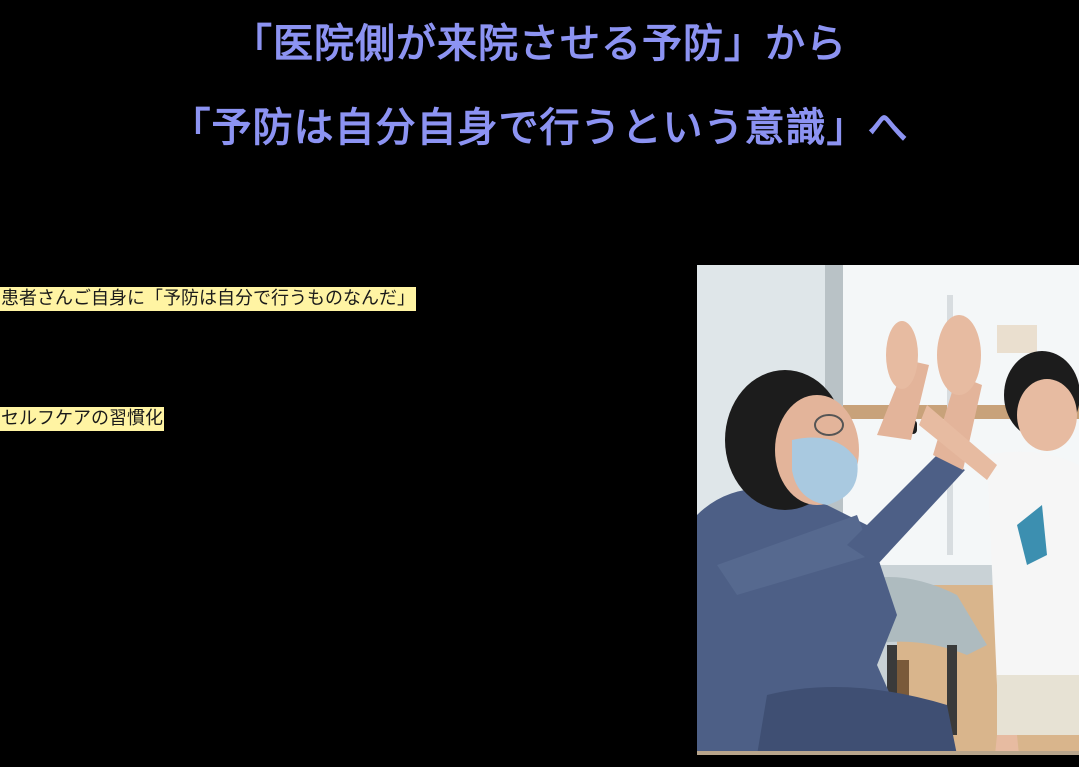  What do you see at coordinates (539, 44) in the screenshot?
I see `headline-line-1: 「医院側が来院させる予防」から` at bounding box center [539, 44].